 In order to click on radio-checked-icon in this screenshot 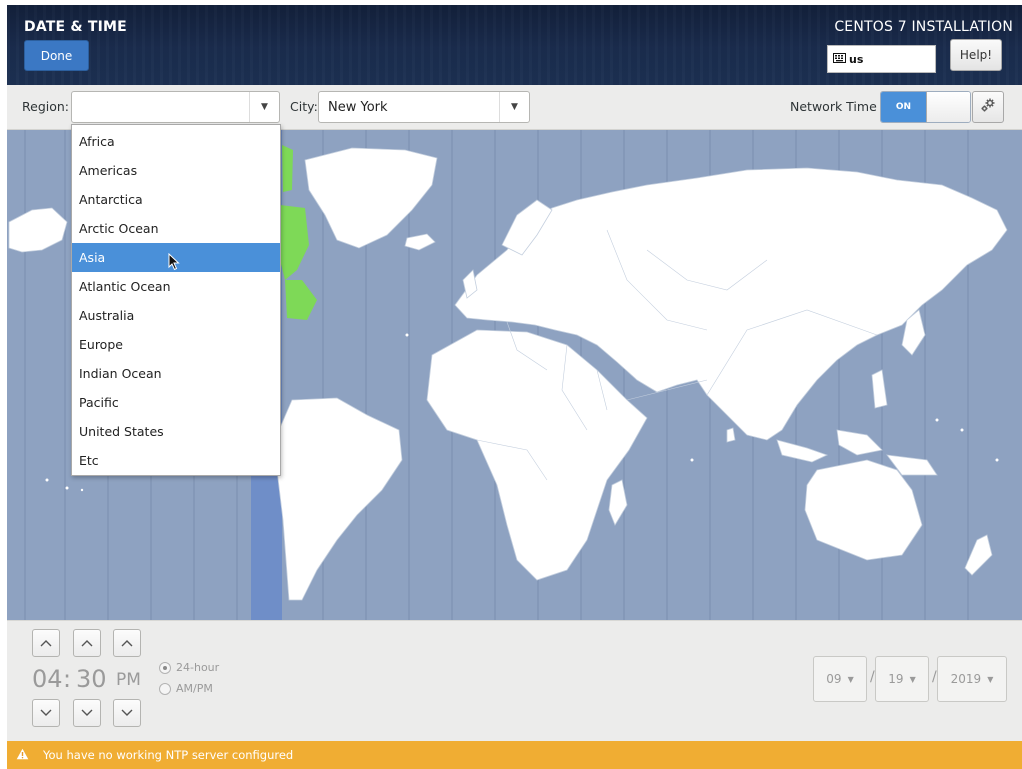, I will do `click(165, 667)`.